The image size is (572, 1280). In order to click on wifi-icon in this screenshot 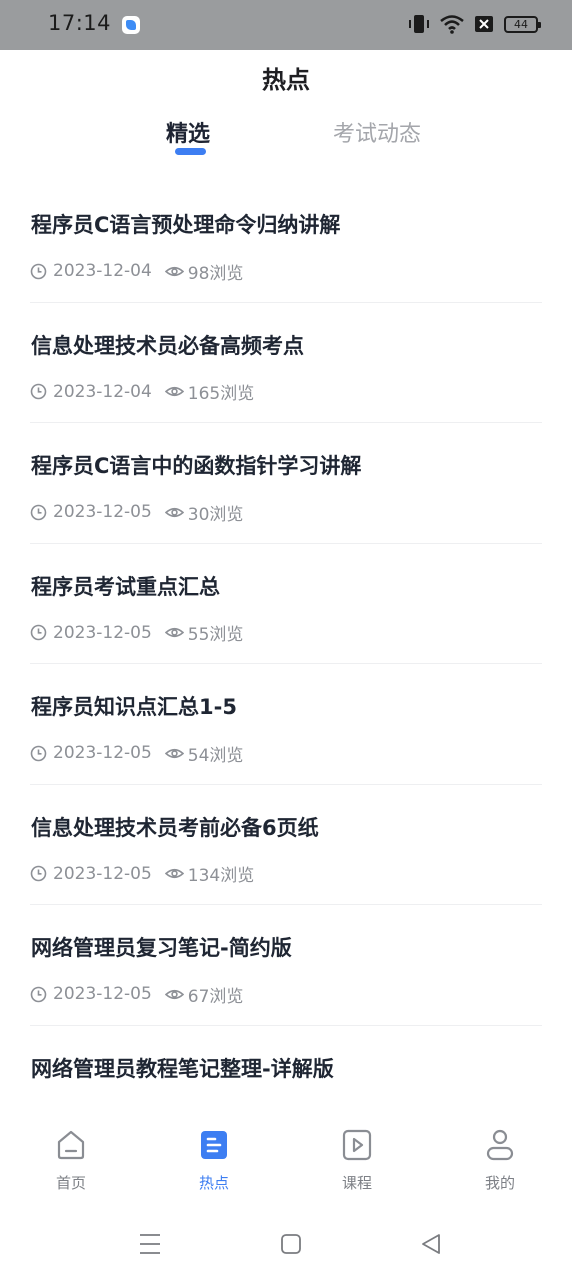, I will do `click(452, 24)`.